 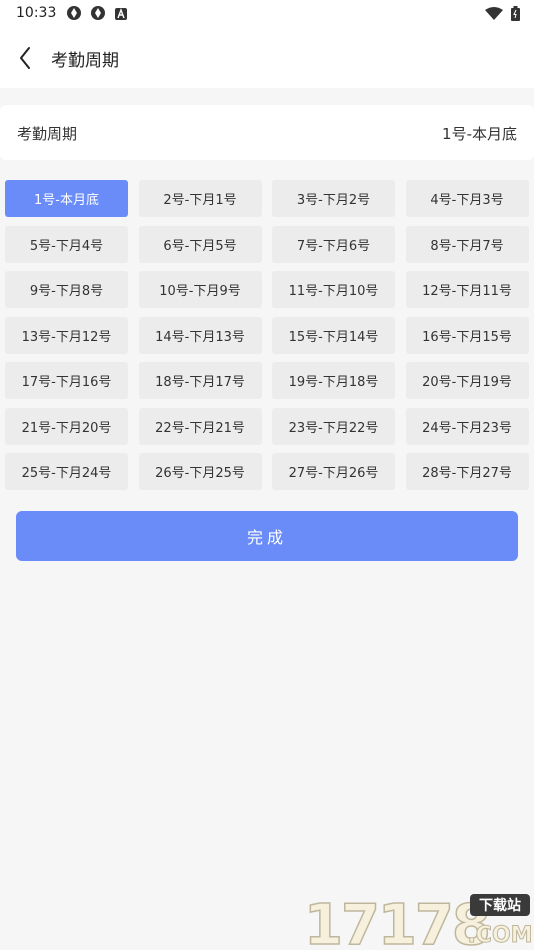 What do you see at coordinates (121, 15) in the screenshot?
I see `a-box-icon` at bounding box center [121, 15].